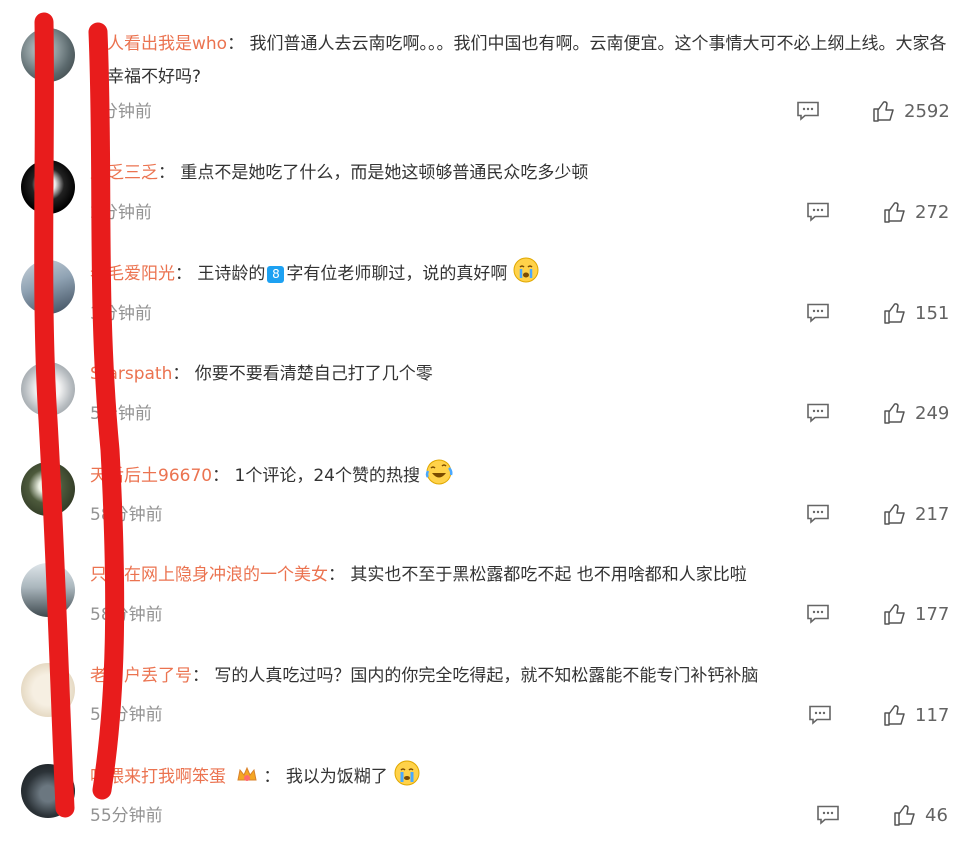 The width and height of the screenshot is (976, 847). Describe the element at coordinates (486, 676) in the screenshot. I see `comment-text: 写的人真吃过吗？国内的你完全吃得起，就不知松露能不能专门补钙补脑` at that location.